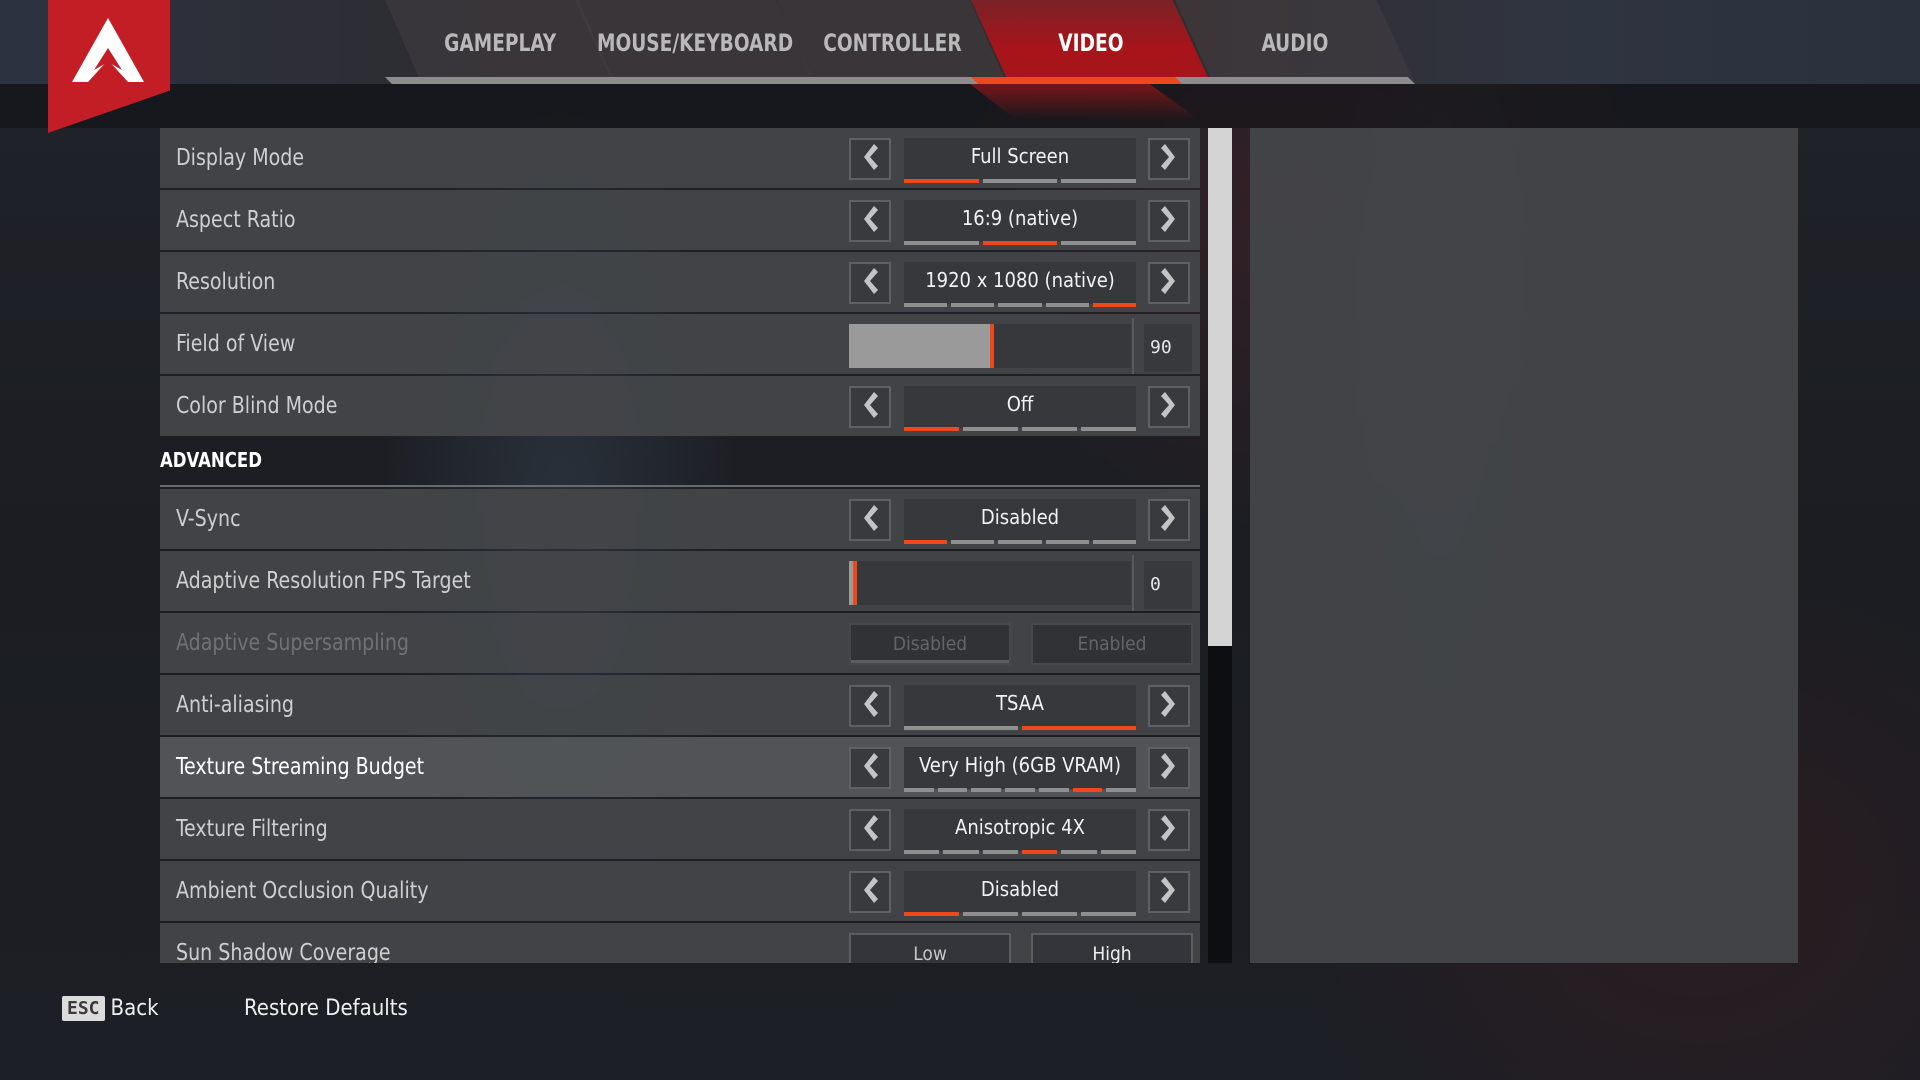 The width and height of the screenshot is (1920, 1080). I want to click on option-value: Anisotropic 4X, so click(1020, 830).